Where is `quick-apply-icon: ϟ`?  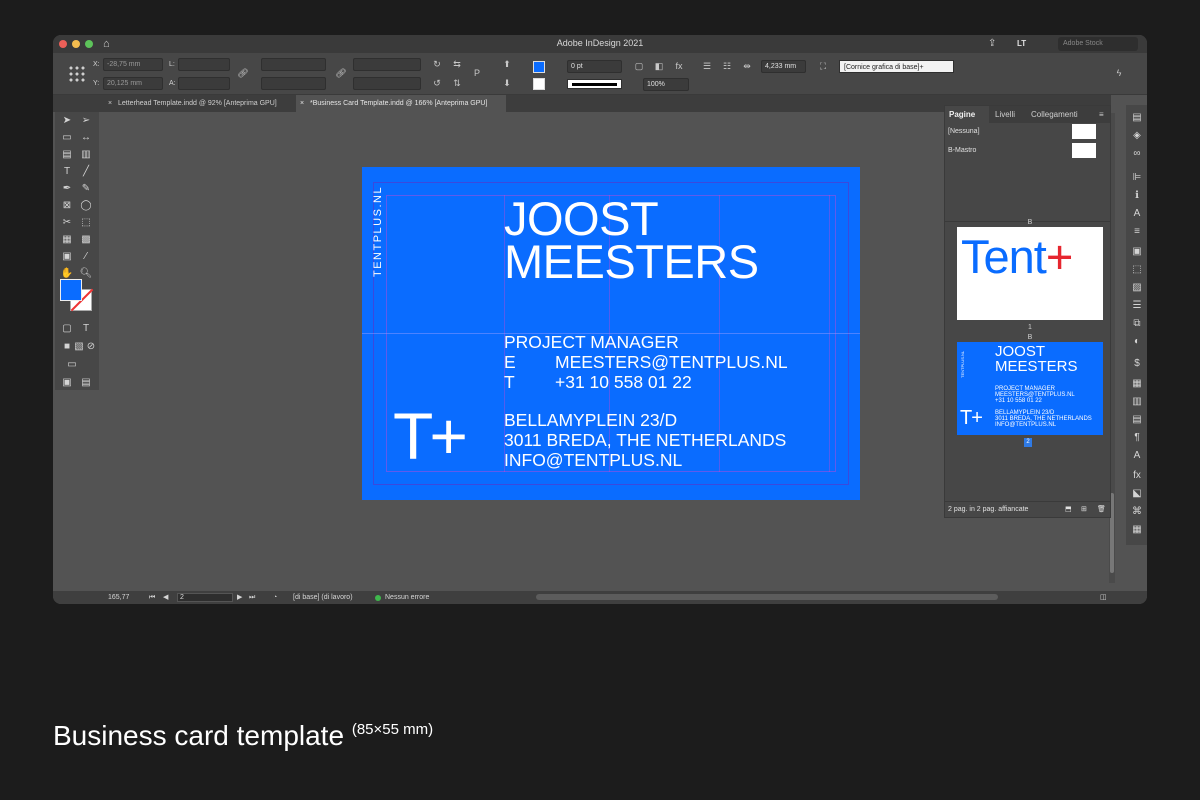 quick-apply-icon: ϟ is located at coordinates (1119, 73).